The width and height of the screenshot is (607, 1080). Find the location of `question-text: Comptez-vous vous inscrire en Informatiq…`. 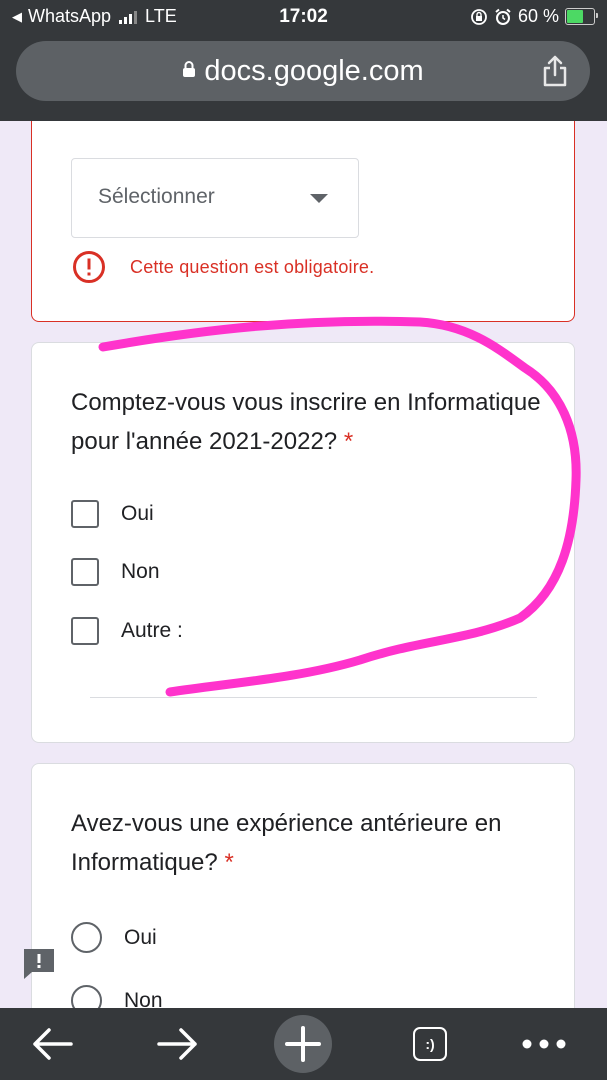

question-text: Comptez-vous vous inscrire en Informatiq… is located at coordinates (306, 422).